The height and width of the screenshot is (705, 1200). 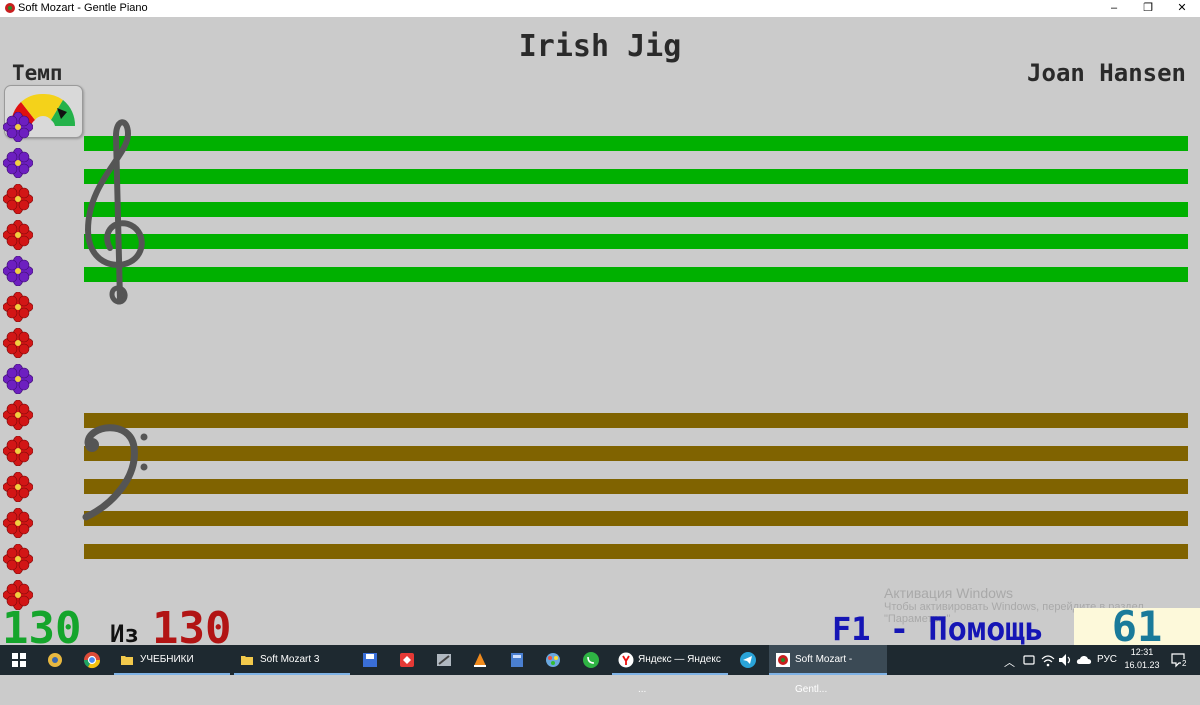 What do you see at coordinates (938, 629) in the screenshot?
I see `help-hint: F1 - Помощь` at bounding box center [938, 629].